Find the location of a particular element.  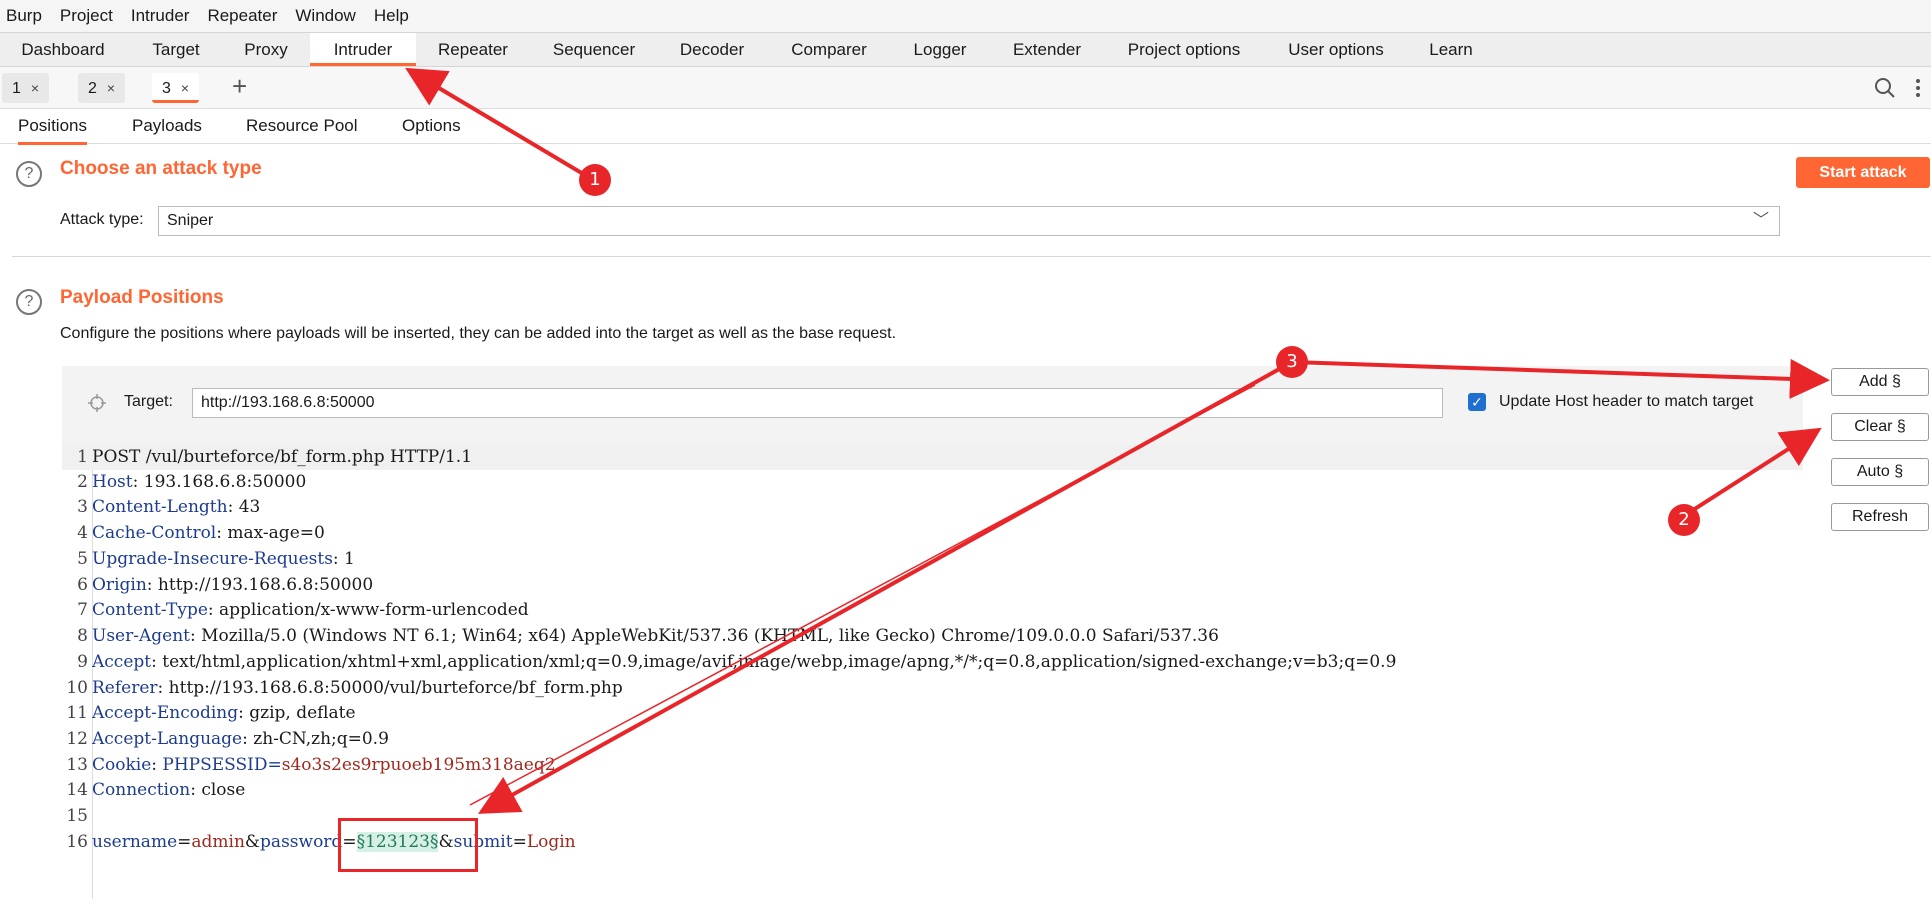

attack-type-heading: Choose an attack type is located at coordinates (161, 168).